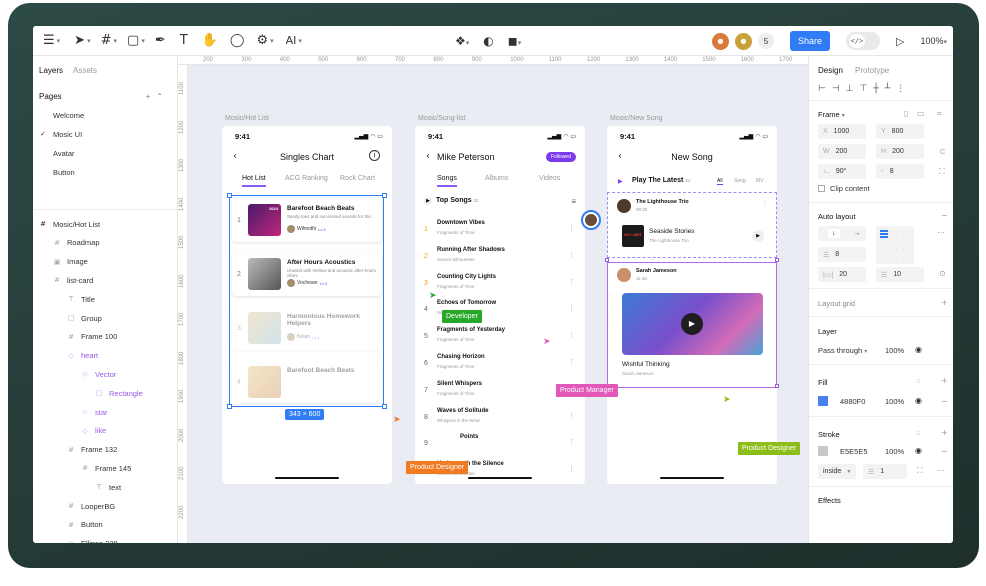 Image resolution: width=986 pixels, height=586 pixels. I want to click on share-button: Share, so click(809, 41).